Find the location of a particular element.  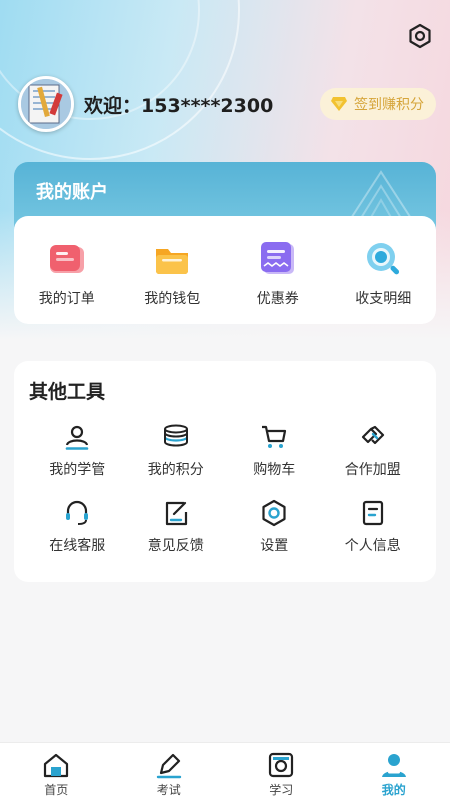

account-items: 我的订单 我的钱包 优惠券 收支明细 is located at coordinates (225, 270).